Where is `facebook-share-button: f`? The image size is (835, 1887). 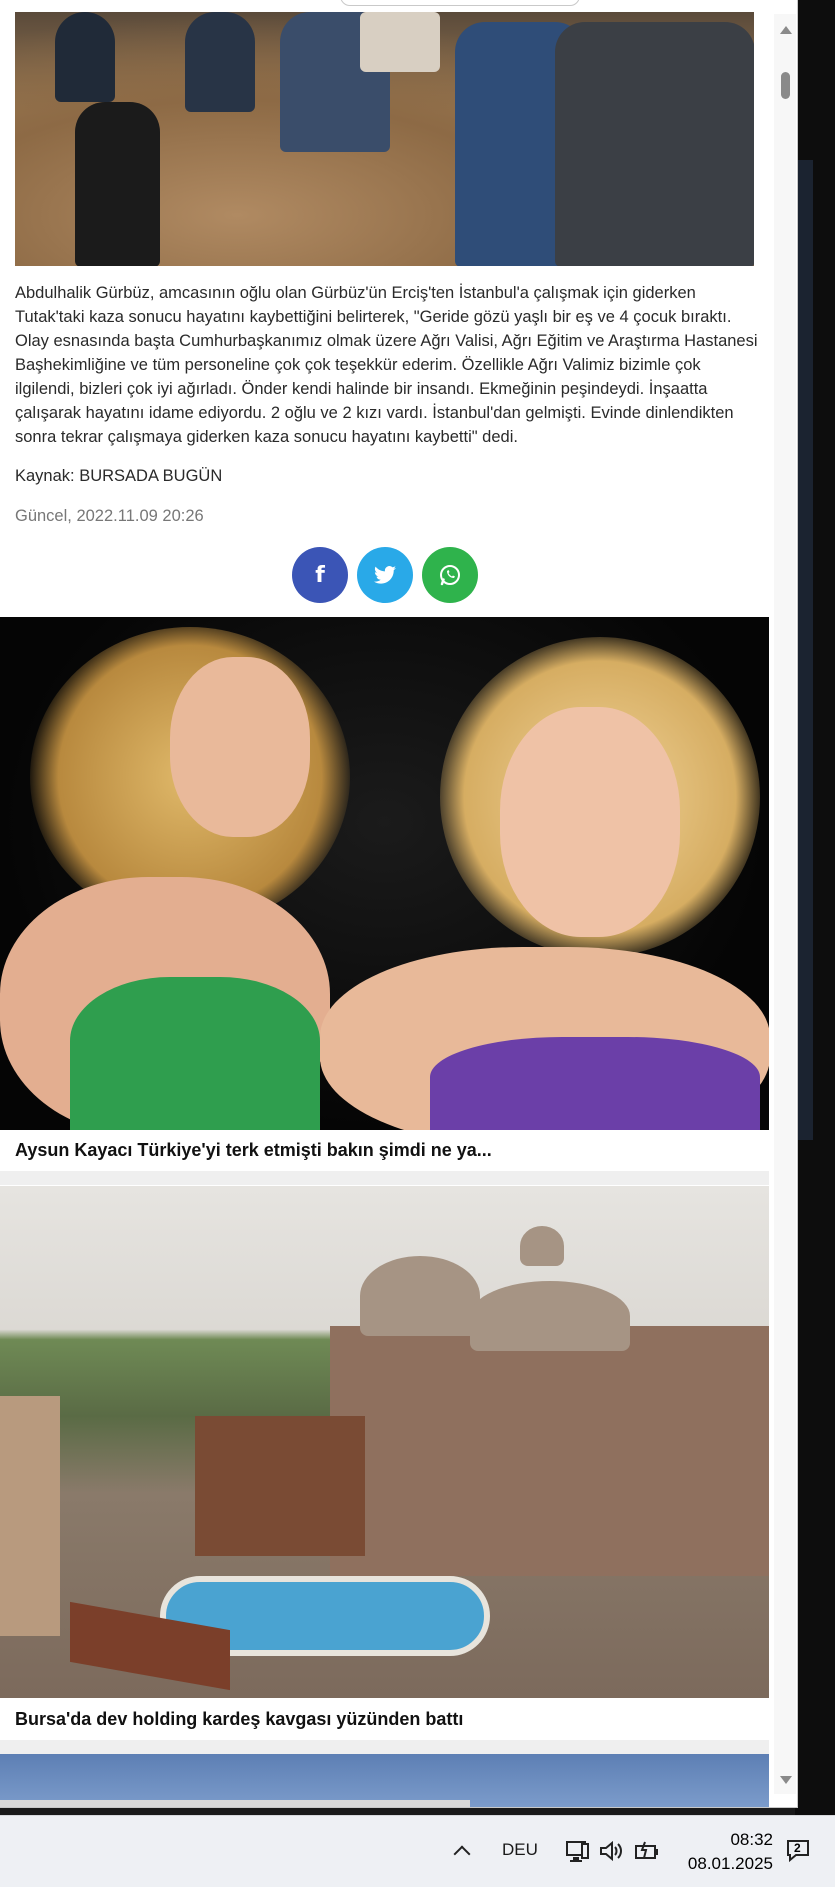 facebook-share-button: f is located at coordinates (320, 575).